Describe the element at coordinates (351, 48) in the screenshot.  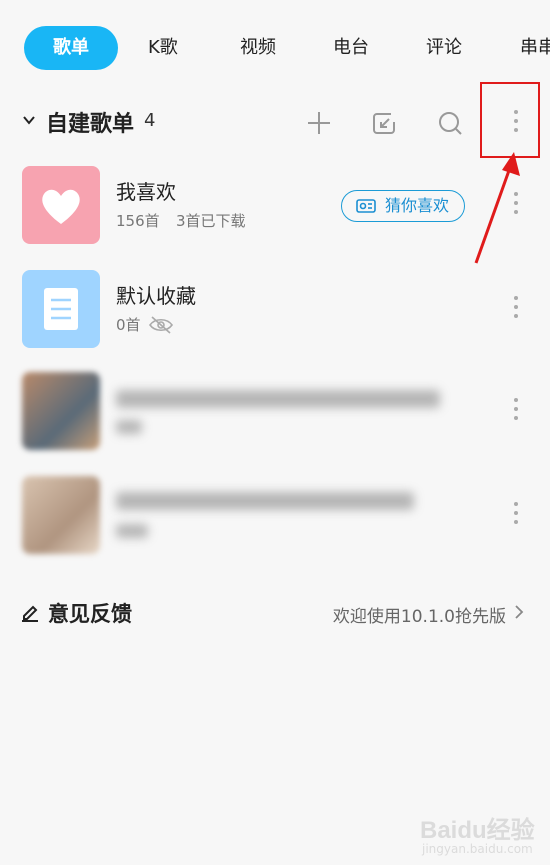
I see `tab-radio: 电台` at that location.